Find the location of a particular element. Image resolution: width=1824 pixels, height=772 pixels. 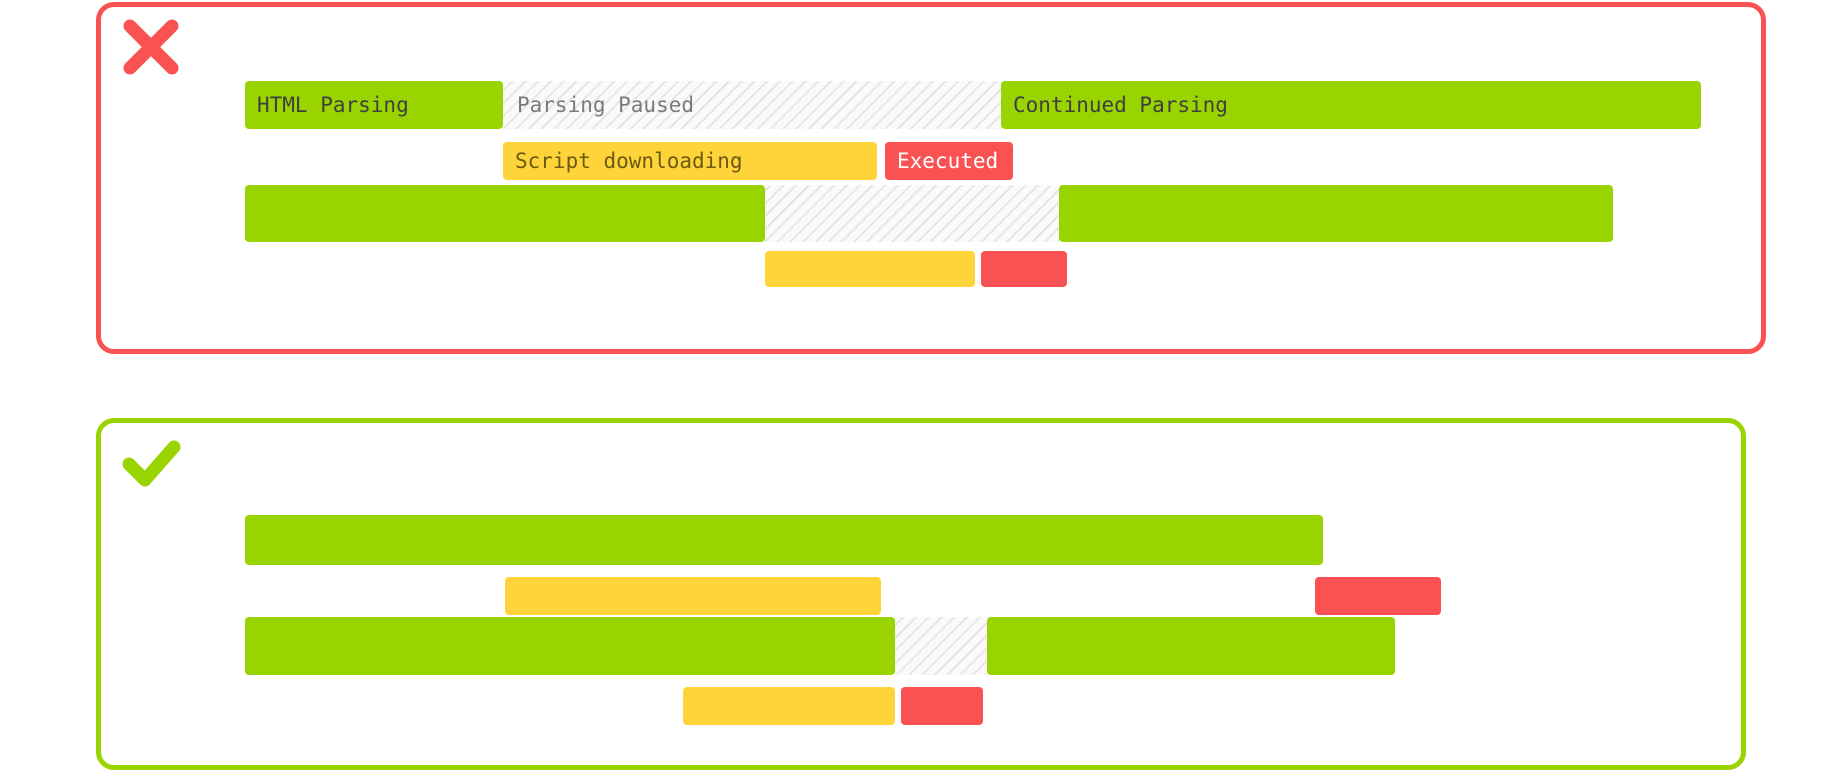

main-thread-row-segment-green is located at coordinates (784, 540).